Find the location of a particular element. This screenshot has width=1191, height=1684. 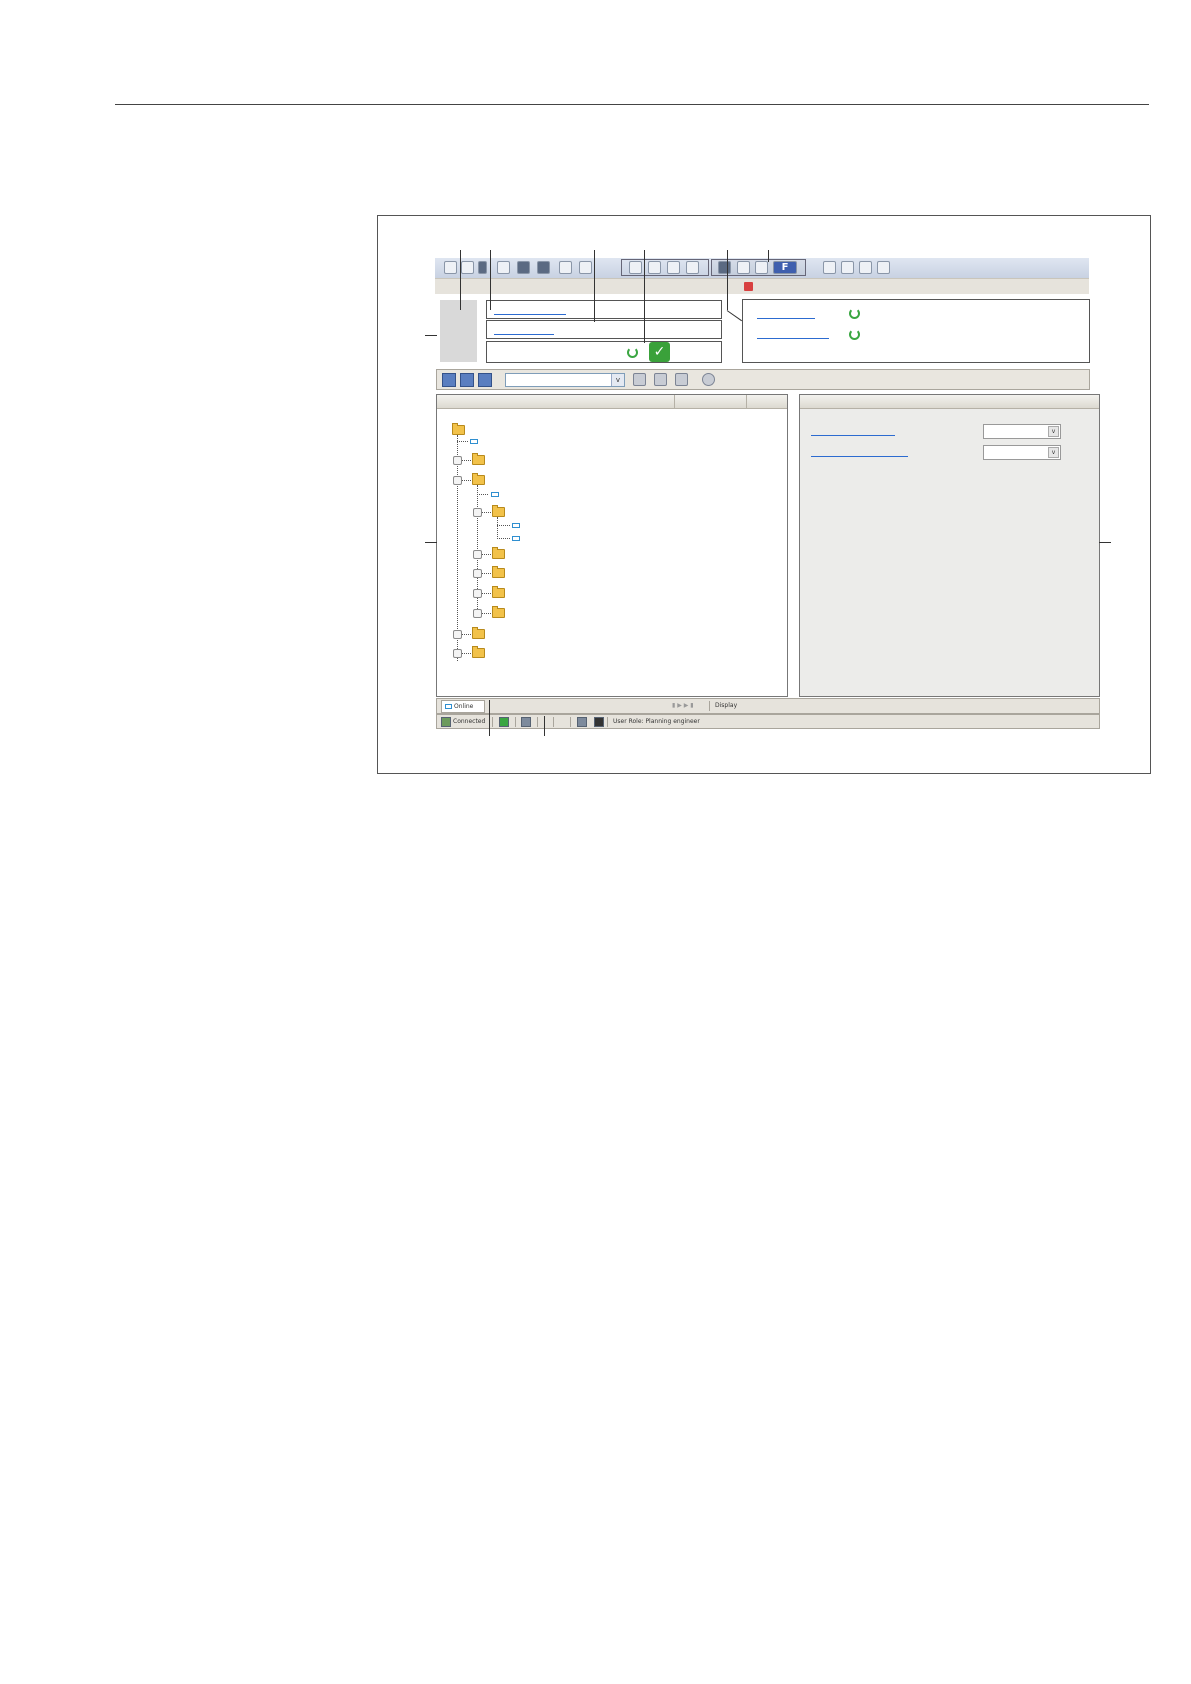

layout-right-icon is located at coordinates (485, 380).